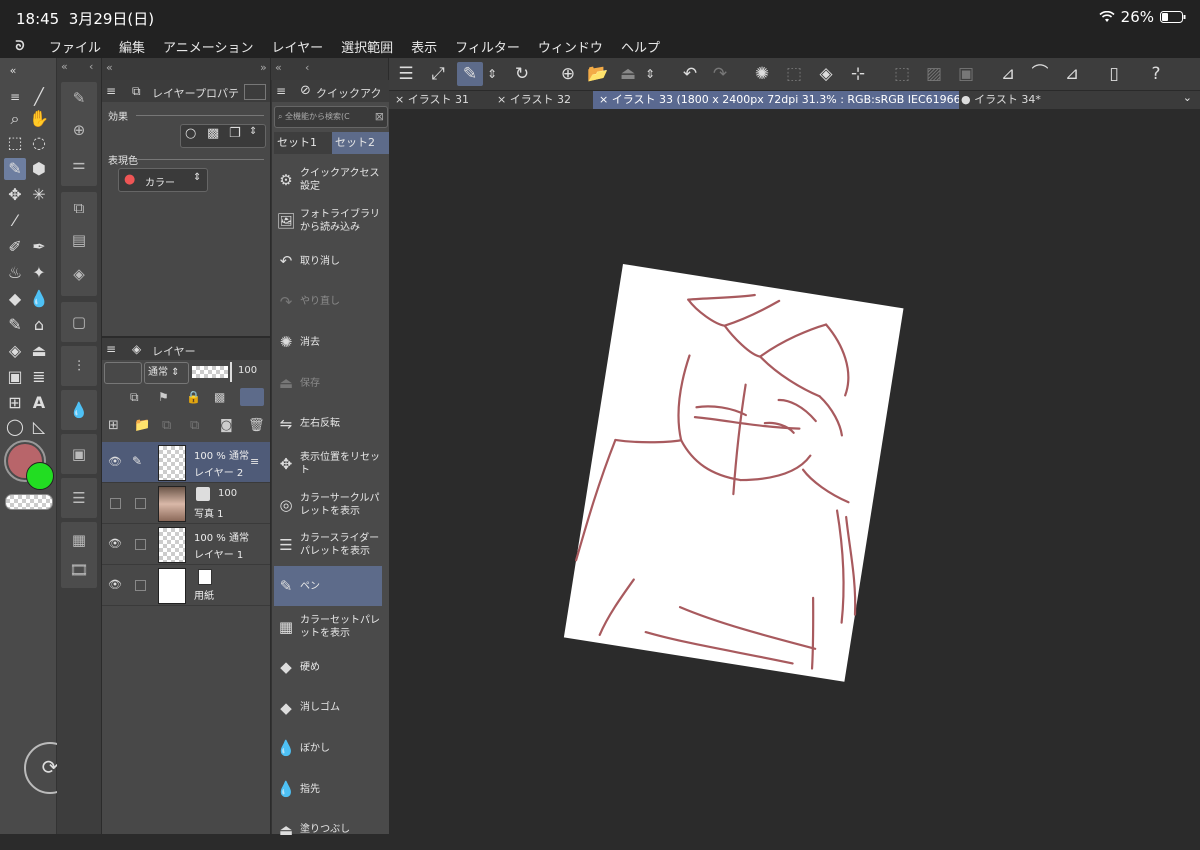  What do you see at coordinates (15, 403) in the screenshot?
I see `frame-icon: ⊞` at bounding box center [15, 403].